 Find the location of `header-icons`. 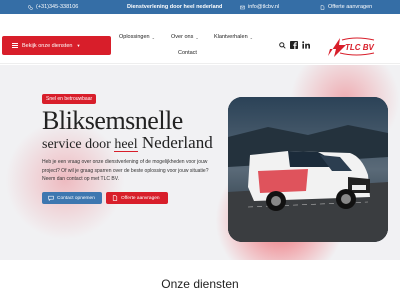

header-icons is located at coordinates (294, 45).